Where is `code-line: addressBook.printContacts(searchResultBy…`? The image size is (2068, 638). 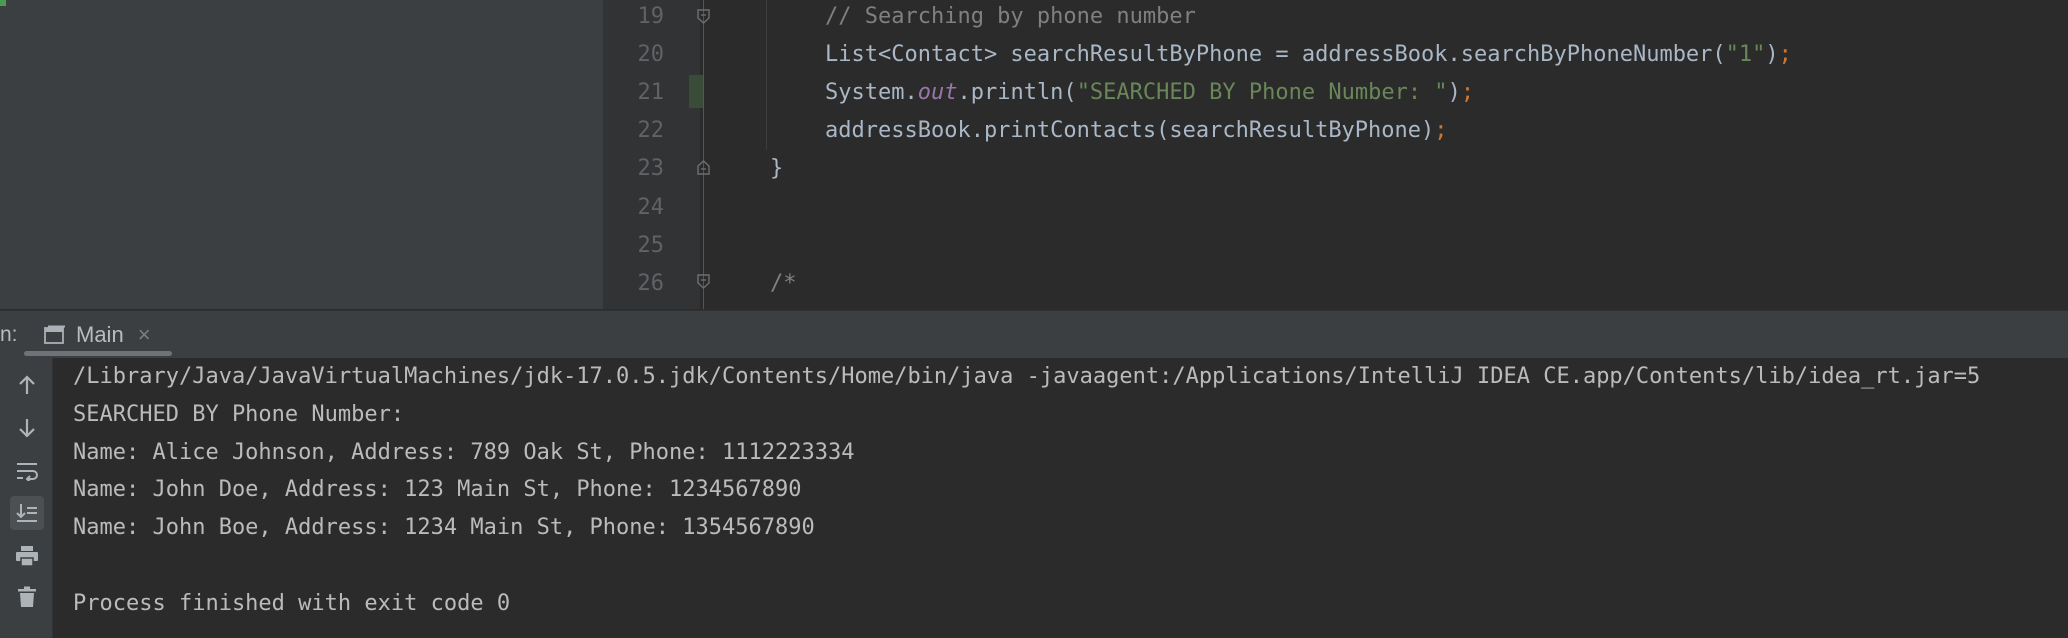
code-line: addressBook.printContacts(searchResultBy… is located at coordinates (1136, 131).